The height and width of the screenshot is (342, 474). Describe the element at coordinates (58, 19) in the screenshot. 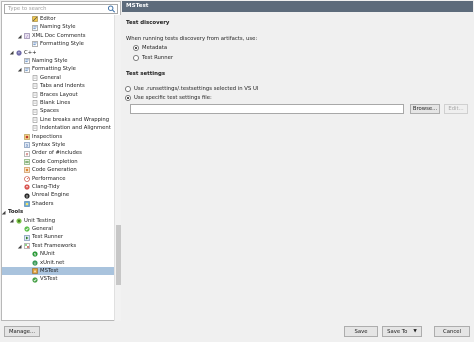

I see `tree-item: Editor` at that location.